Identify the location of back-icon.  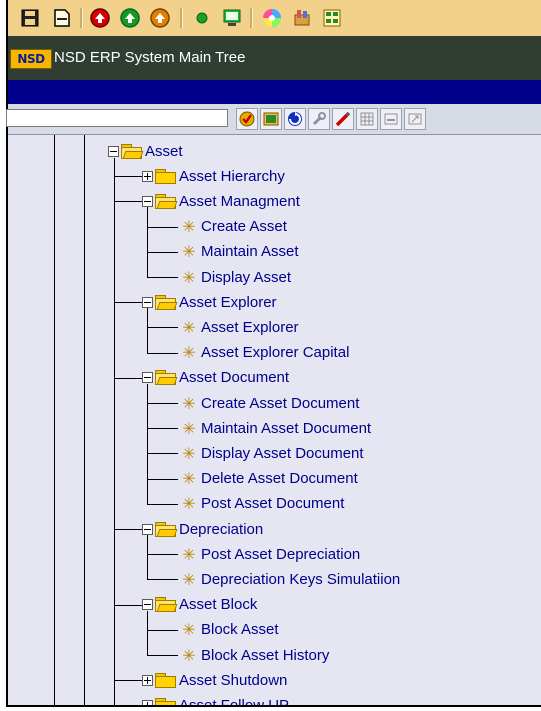
(100, 18).